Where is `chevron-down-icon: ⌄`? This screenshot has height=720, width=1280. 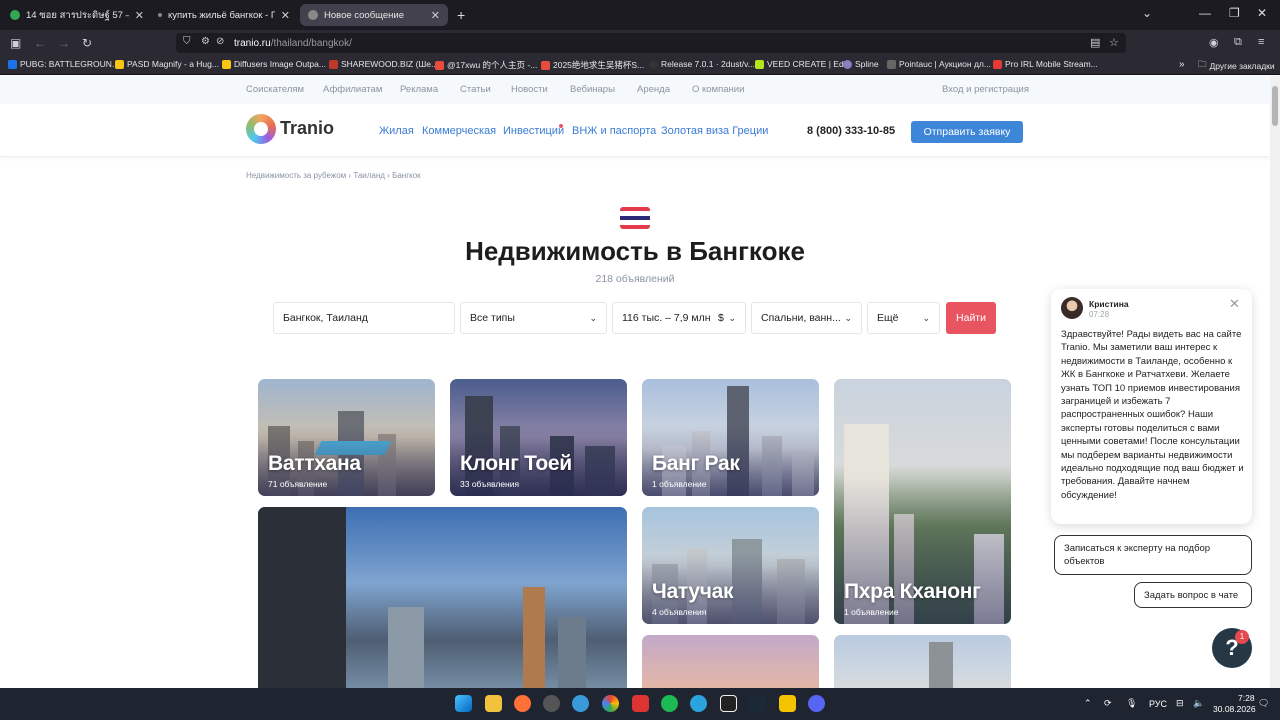 chevron-down-icon: ⌄ is located at coordinates (926, 318).